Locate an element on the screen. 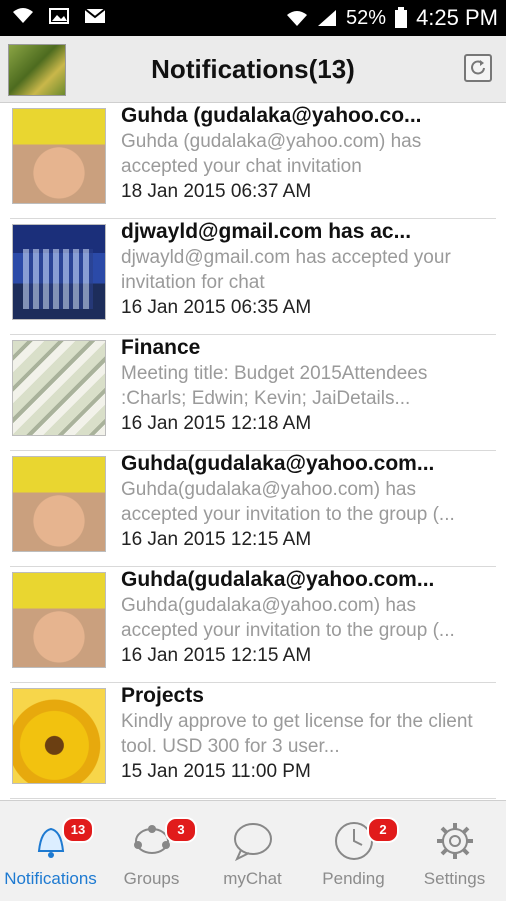 The width and height of the screenshot is (506, 901). groups-badge: 3 is located at coordinates (181, 830).